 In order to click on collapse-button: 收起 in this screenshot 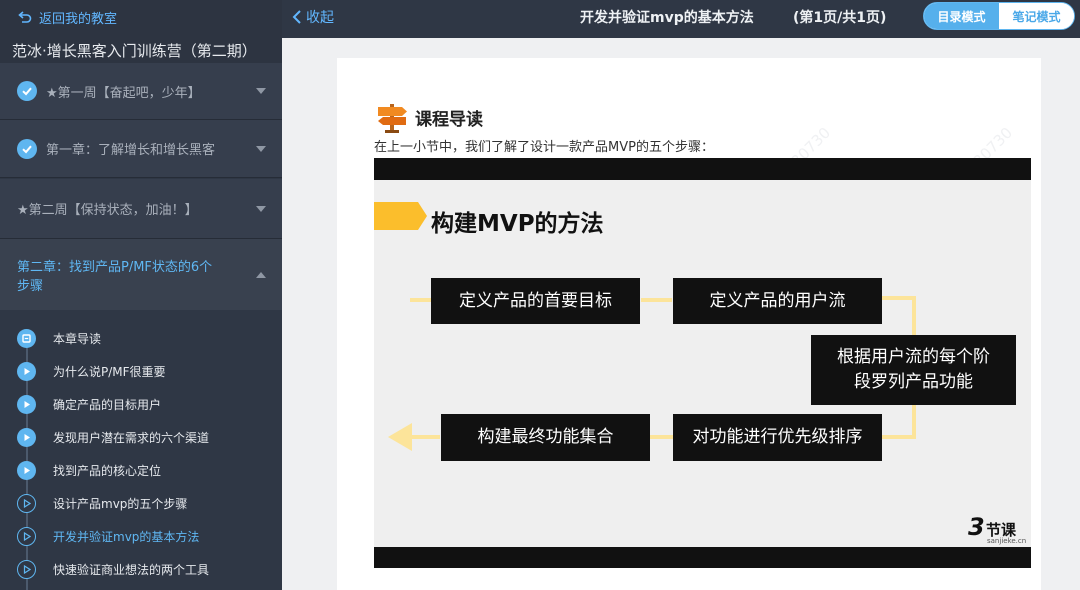, I will do `click(313, 17)`.